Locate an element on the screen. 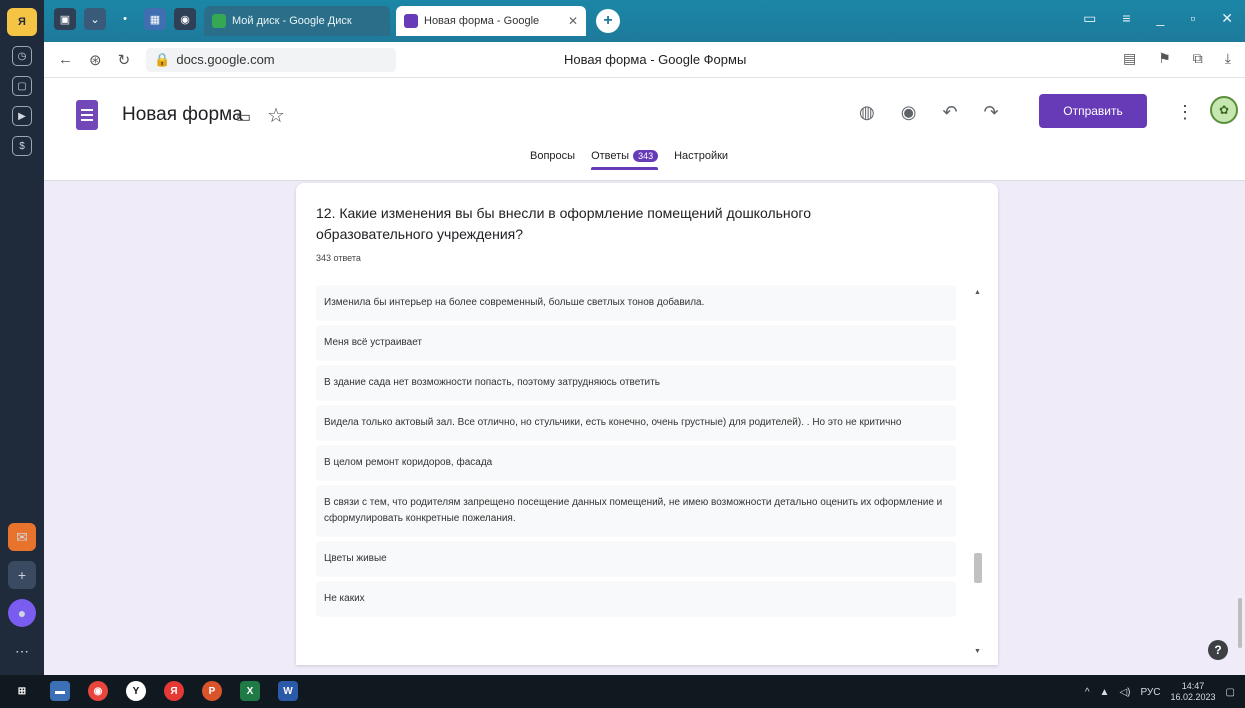 The width and height of the screenshot is (1245, 708). pinned-tab-icon: • is located at coordinates (125, 19).